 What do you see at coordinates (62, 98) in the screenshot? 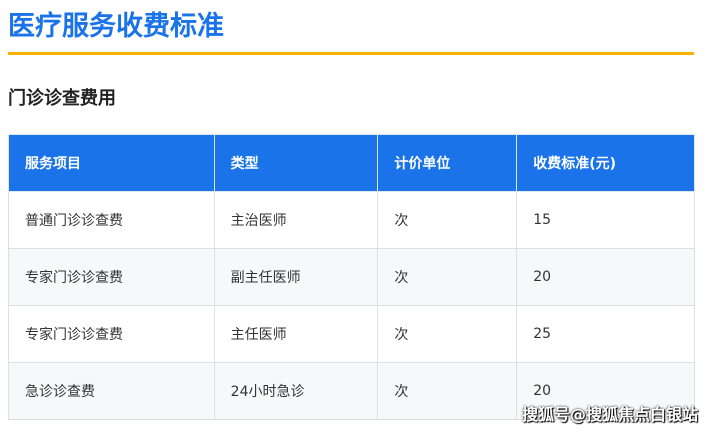
I see `section-heading: 门诊诊查费用` at bounding box center [62, 98].